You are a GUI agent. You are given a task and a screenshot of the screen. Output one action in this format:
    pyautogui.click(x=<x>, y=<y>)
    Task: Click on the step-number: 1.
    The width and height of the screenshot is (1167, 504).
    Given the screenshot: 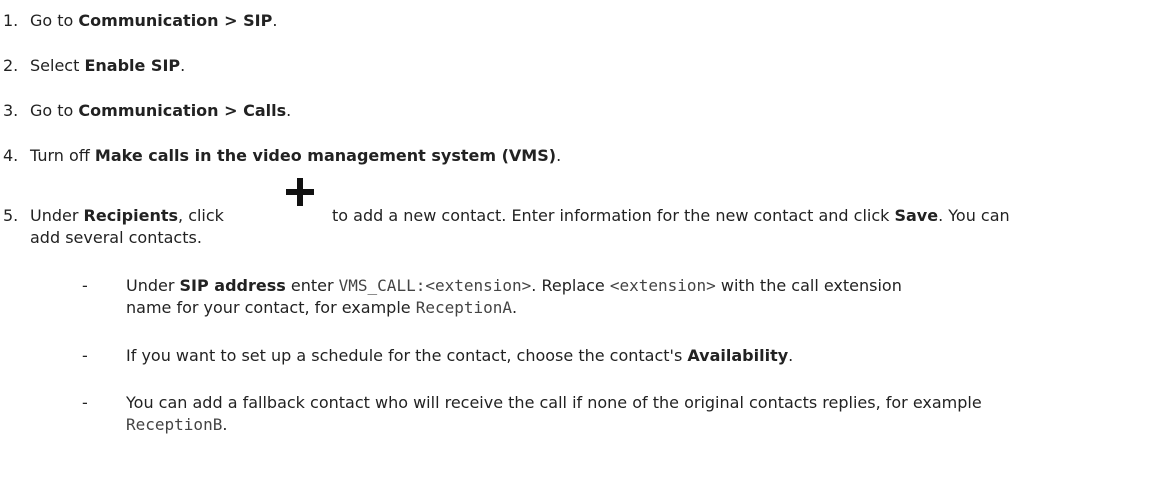 What is the action you would take?
    pyautogui.click(x=11, y=20)
    